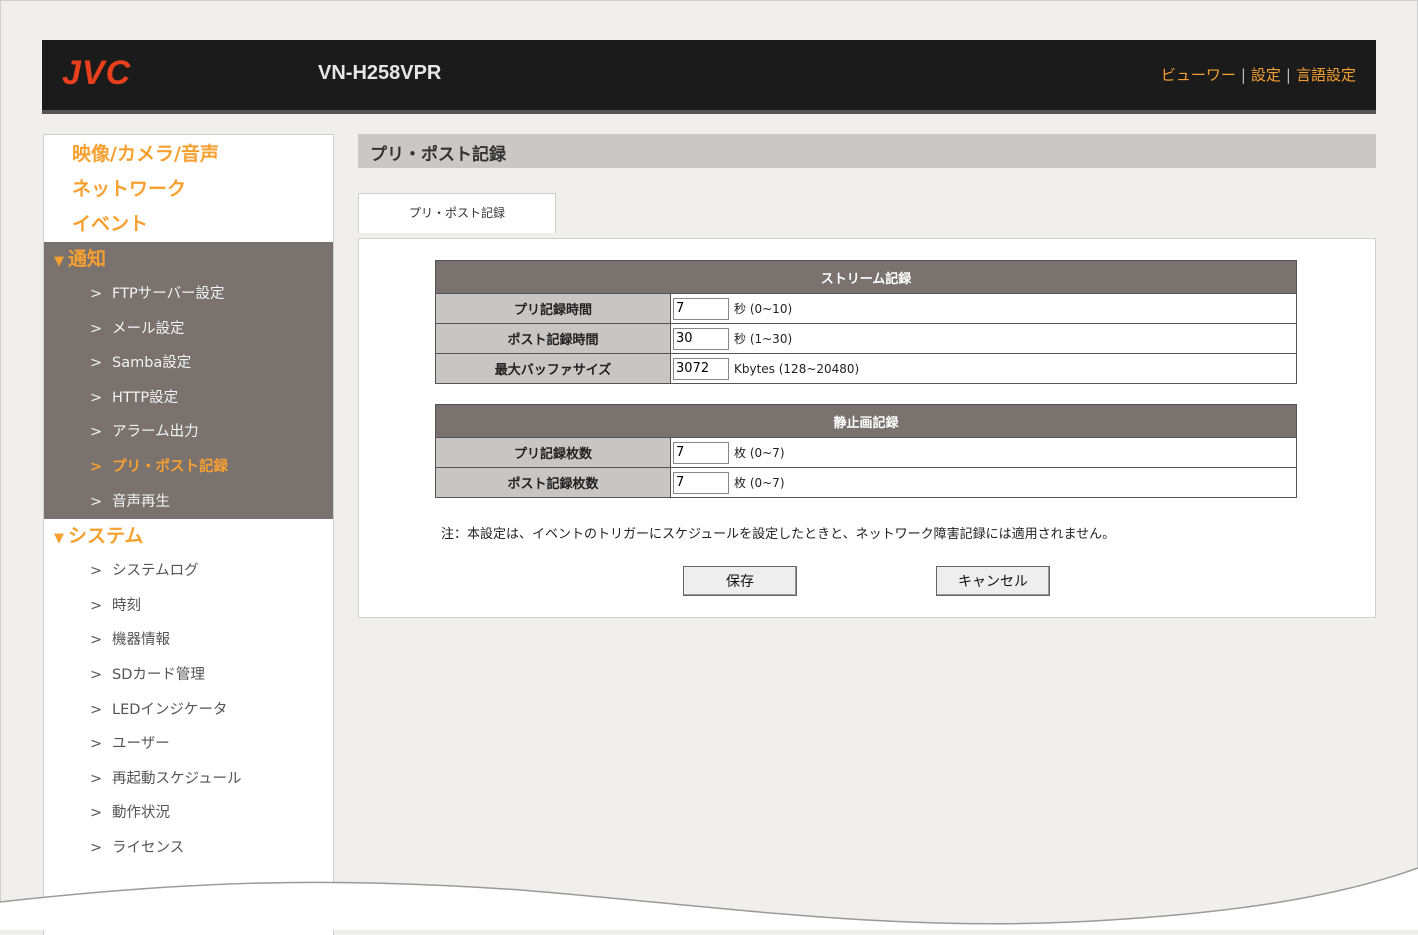 The image size is (1418, 935). What do you see at coordinates (993, 581) in the screenshot?
I see `cancel-button: キャンセル` at bounding box center [993, 581].